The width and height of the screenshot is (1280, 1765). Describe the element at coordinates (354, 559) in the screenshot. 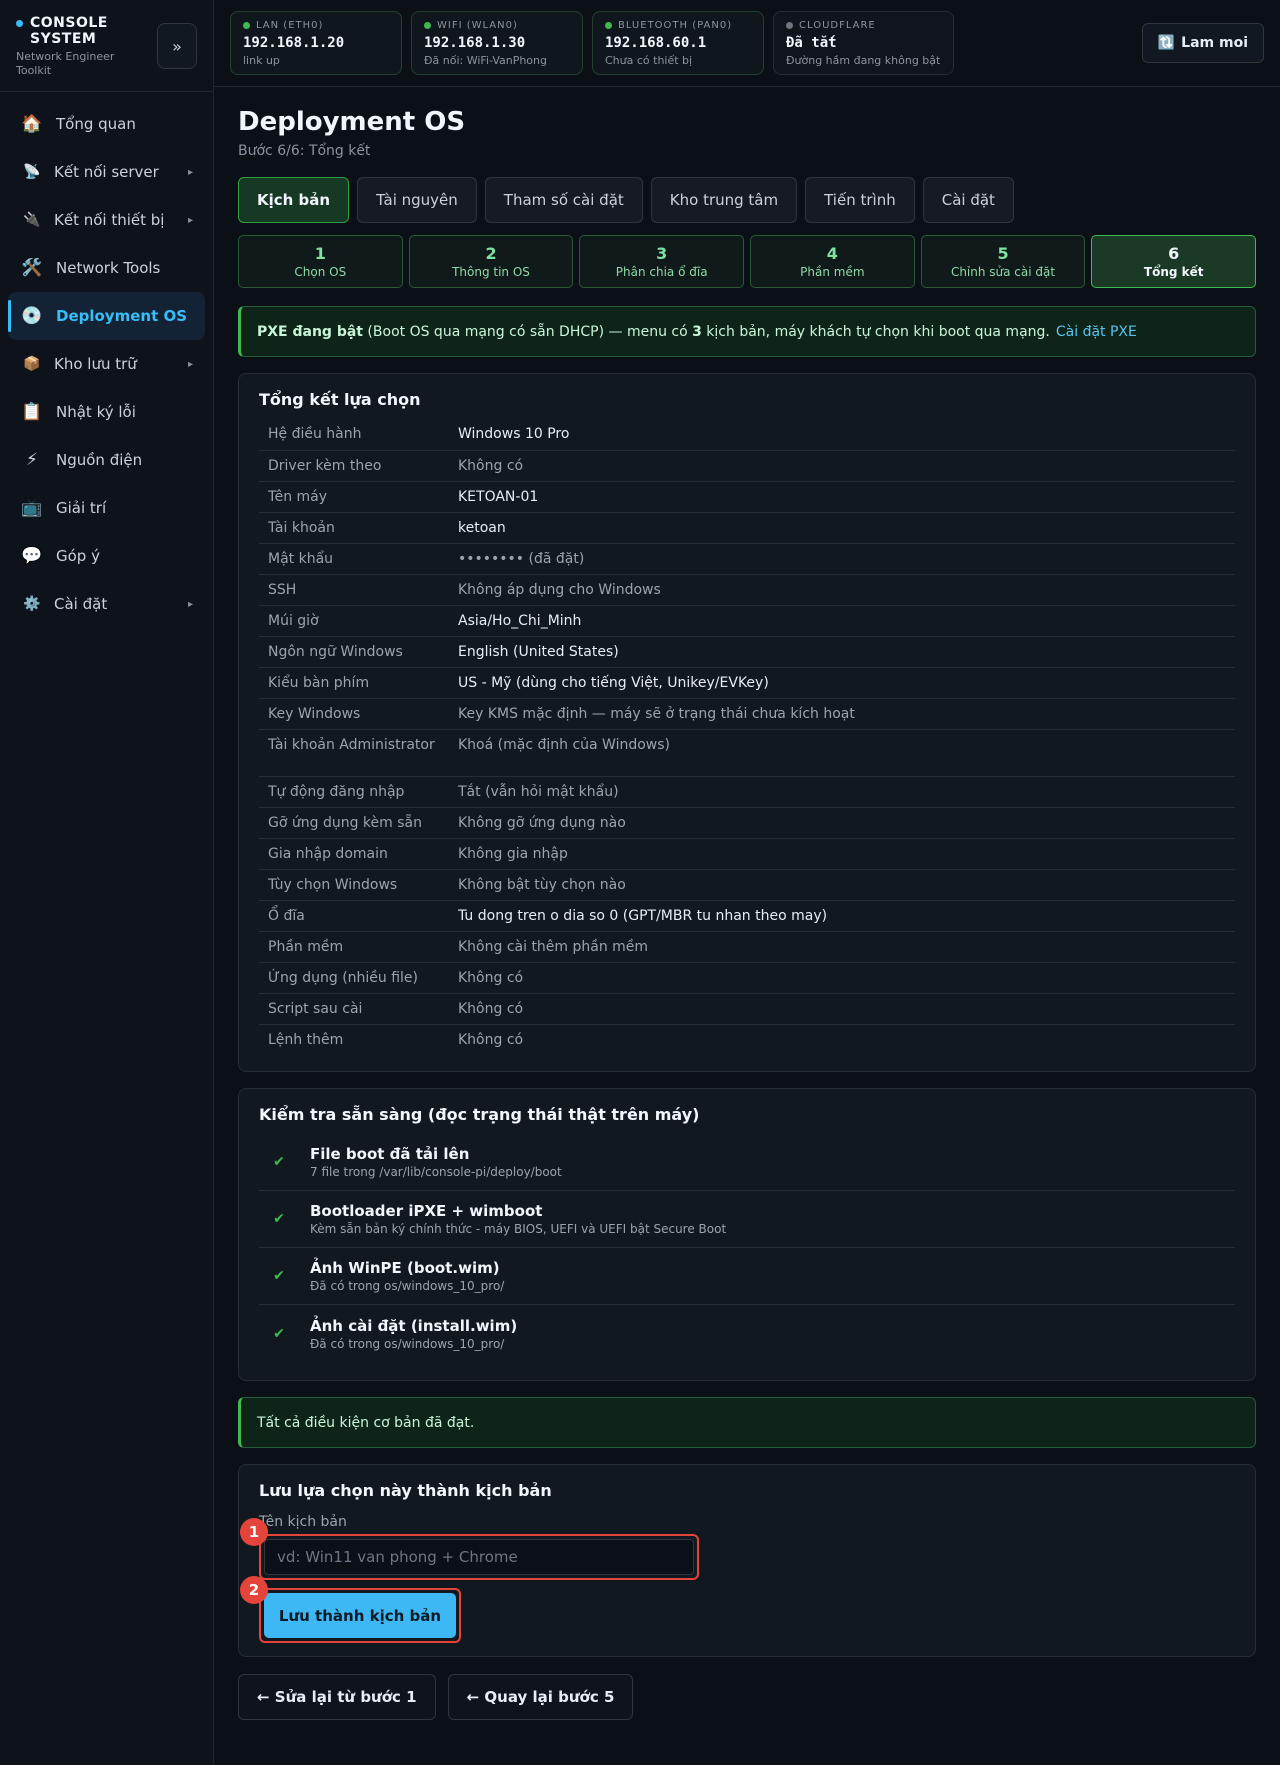

I see `summary-key: Mật khẩu` at that location.